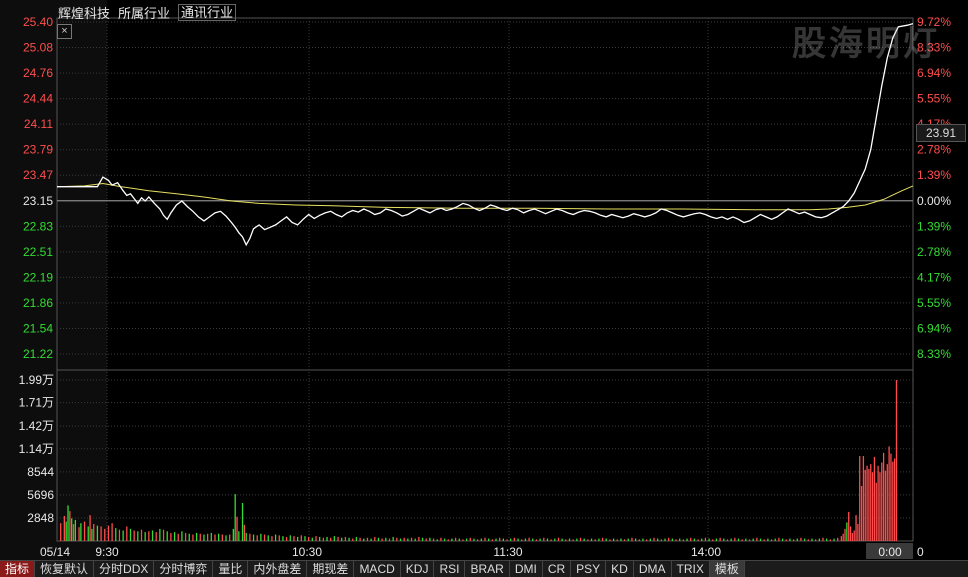 This screenshot has width=968, height=577. What do you see at coordinates (36, 449) in the screenshot?
I see `volume-tick-label: 1.14万` at bounding box center [36, 449].